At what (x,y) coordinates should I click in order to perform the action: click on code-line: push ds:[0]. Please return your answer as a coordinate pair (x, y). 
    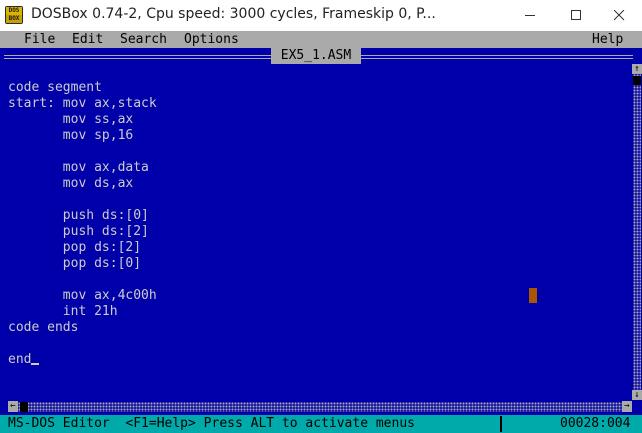
    Looking at the image, I should click on (82, 216).